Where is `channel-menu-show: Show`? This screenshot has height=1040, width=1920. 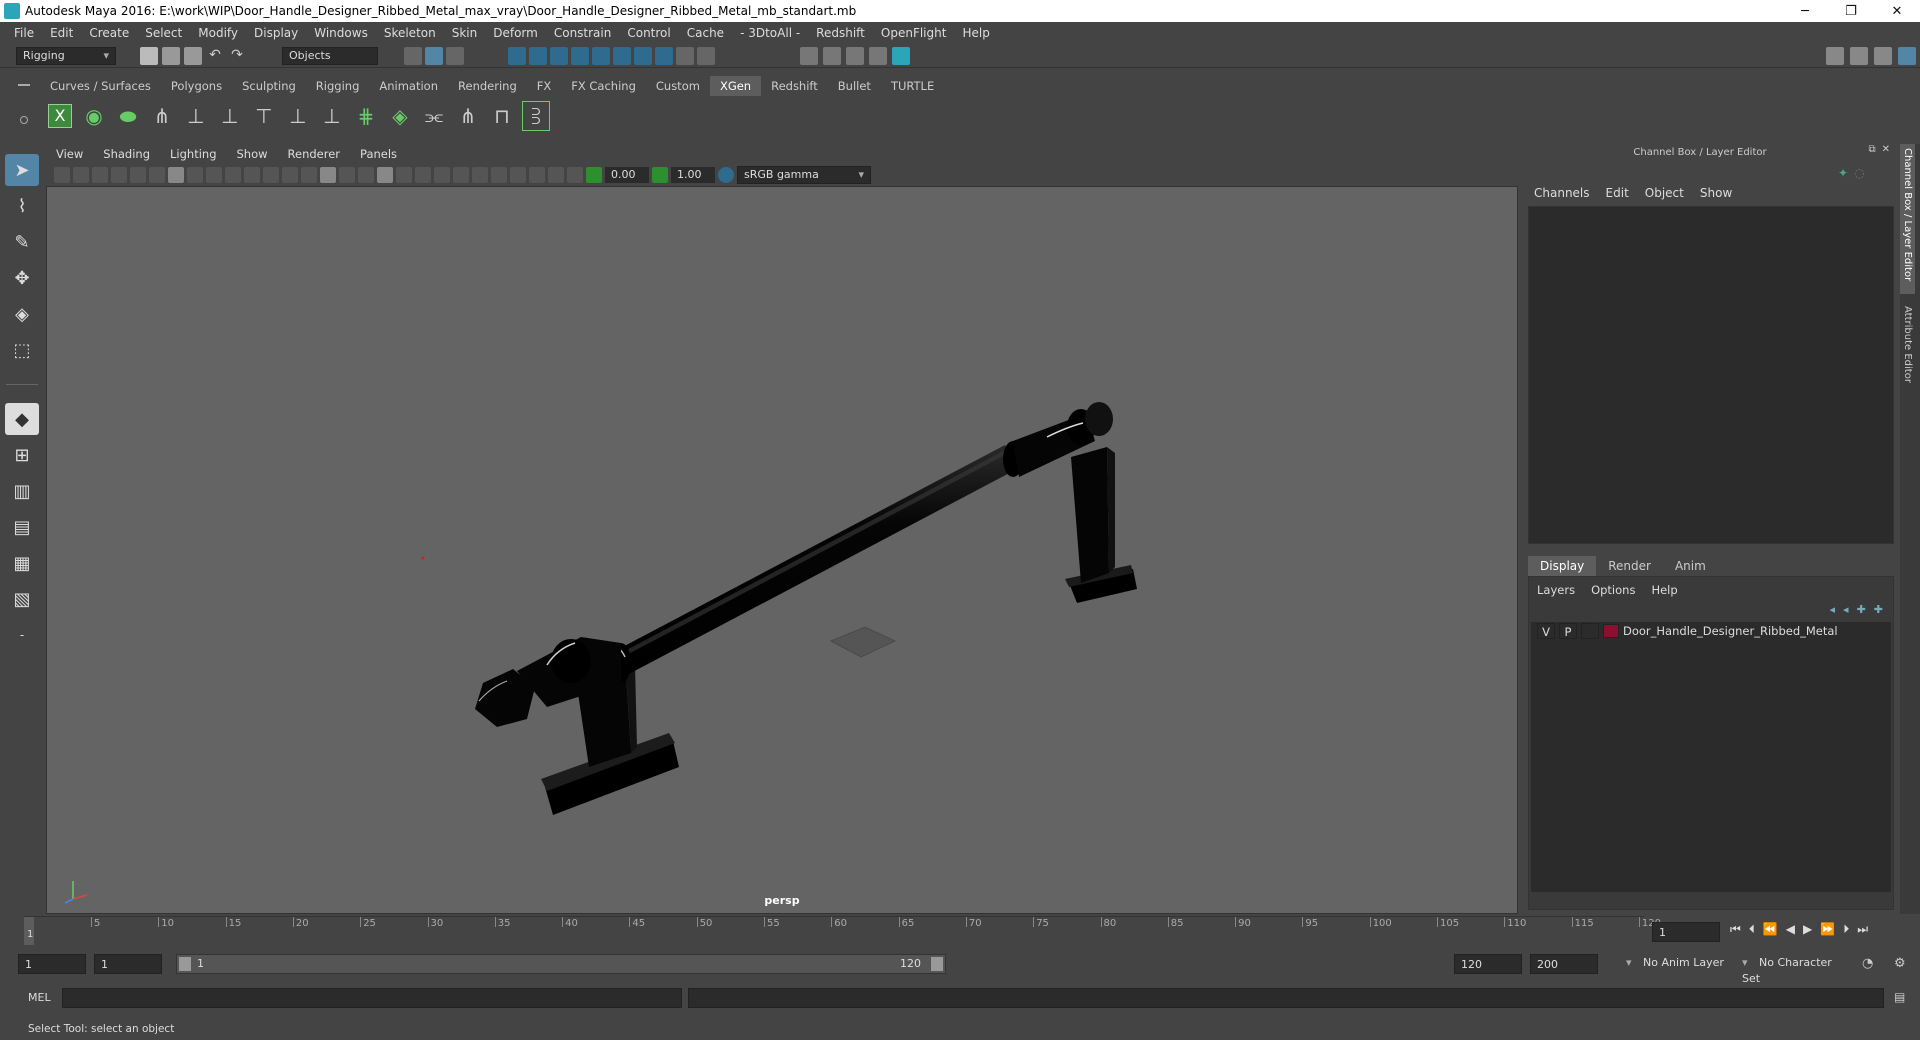
channel-menu-show: Show is located at coordinates (1716, 193).